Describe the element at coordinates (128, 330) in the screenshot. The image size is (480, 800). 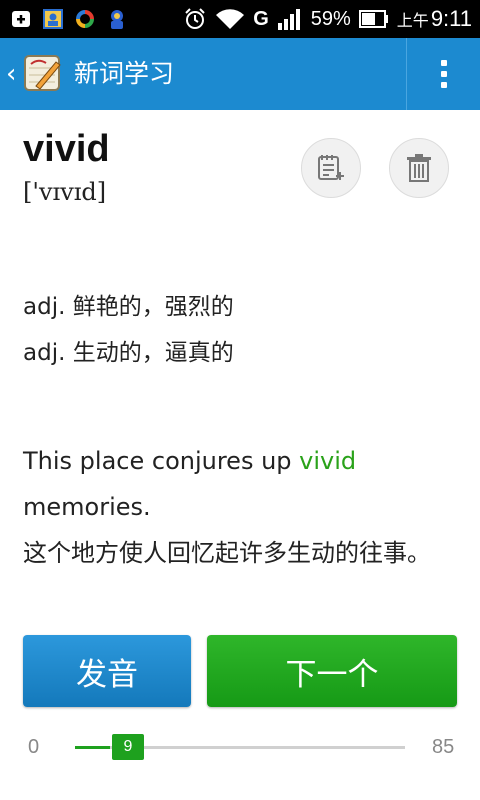
I see `word-meanings: adj. 鲜艳的，强烈的 adj. 生动的，逼真的` at that location.